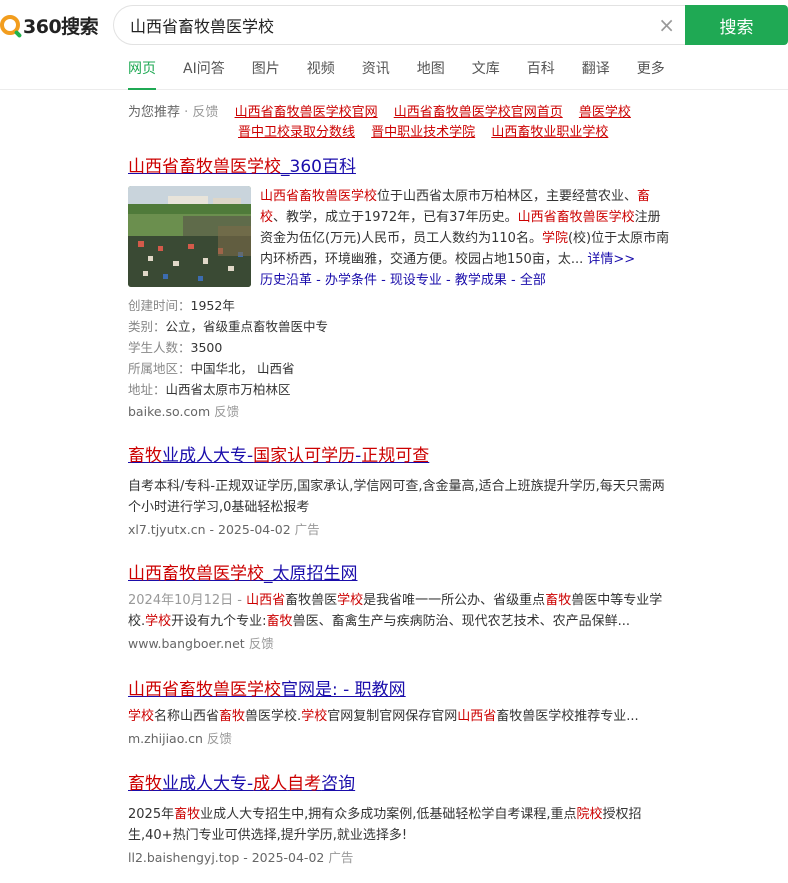 The width and height of the screenshot is (788, 883). What do you see at coordinates (376, 74) in the screenshot?
I see `tab-news: 资讯` at bounding box center [376, 74].